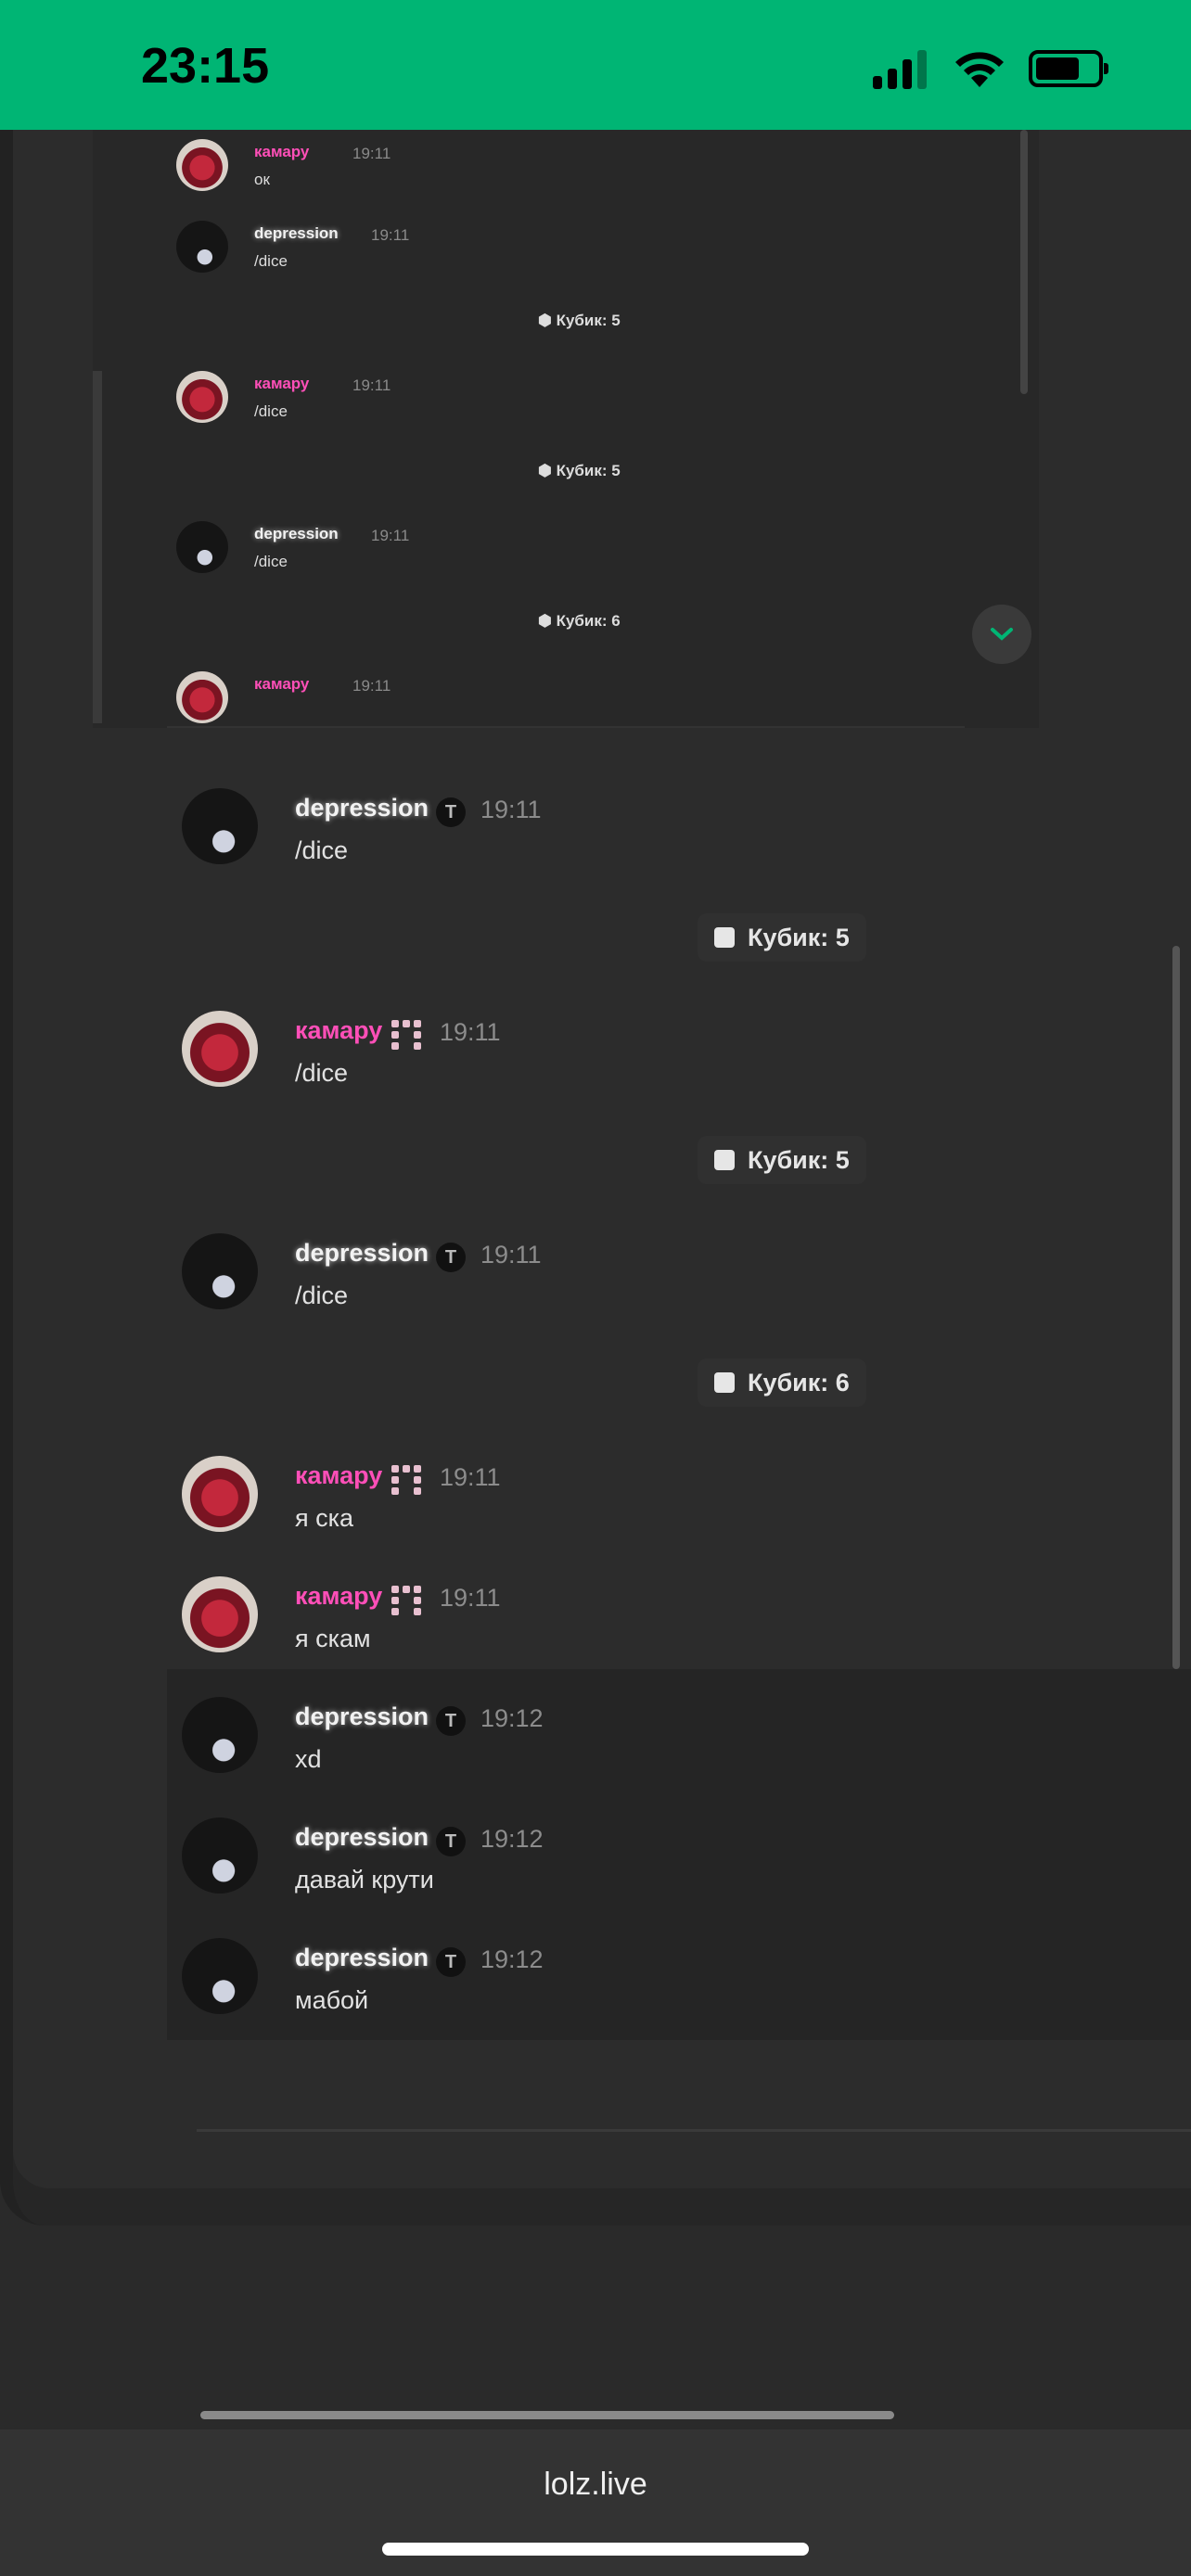 The image size is (1191, 2576). Describe the element at coordinates (1024, 262) in the screenshot. I see `mini-scrollbar` at that location.